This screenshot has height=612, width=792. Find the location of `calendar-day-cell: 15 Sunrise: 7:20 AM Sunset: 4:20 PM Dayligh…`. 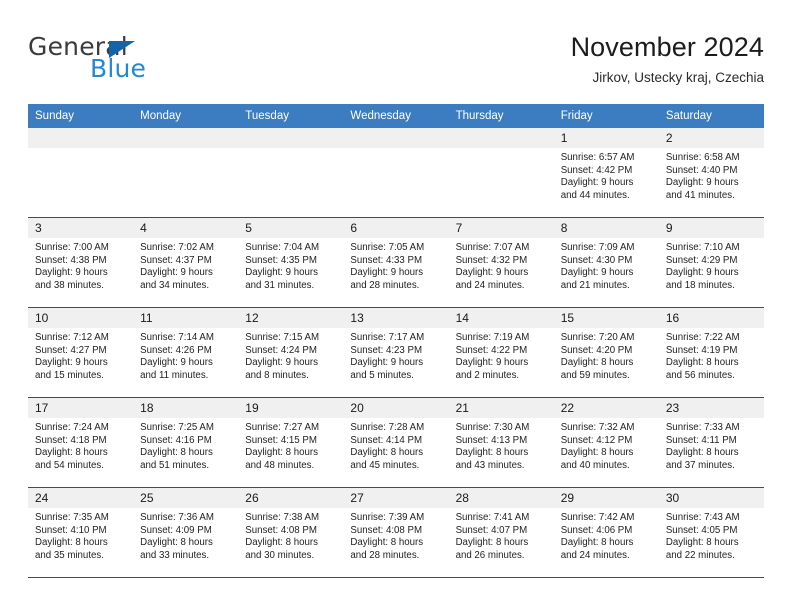

calendar-day-cell: 15 Sunrise: 7:20 AM Sunset: 4:20 PM Dayligh… is located at coordinates (606, 352).